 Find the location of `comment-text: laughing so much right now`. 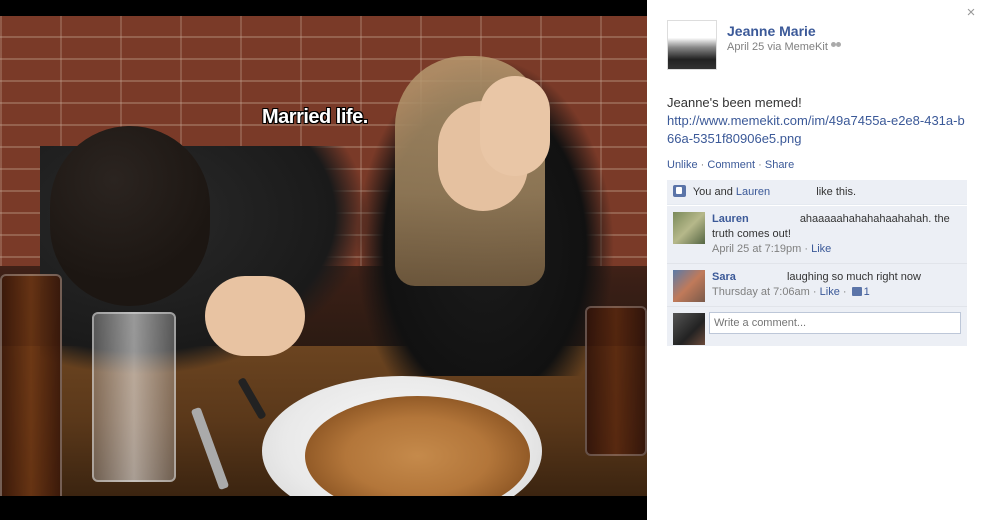

comment-text: laughing so much right now is located at coordinates (853, 277).